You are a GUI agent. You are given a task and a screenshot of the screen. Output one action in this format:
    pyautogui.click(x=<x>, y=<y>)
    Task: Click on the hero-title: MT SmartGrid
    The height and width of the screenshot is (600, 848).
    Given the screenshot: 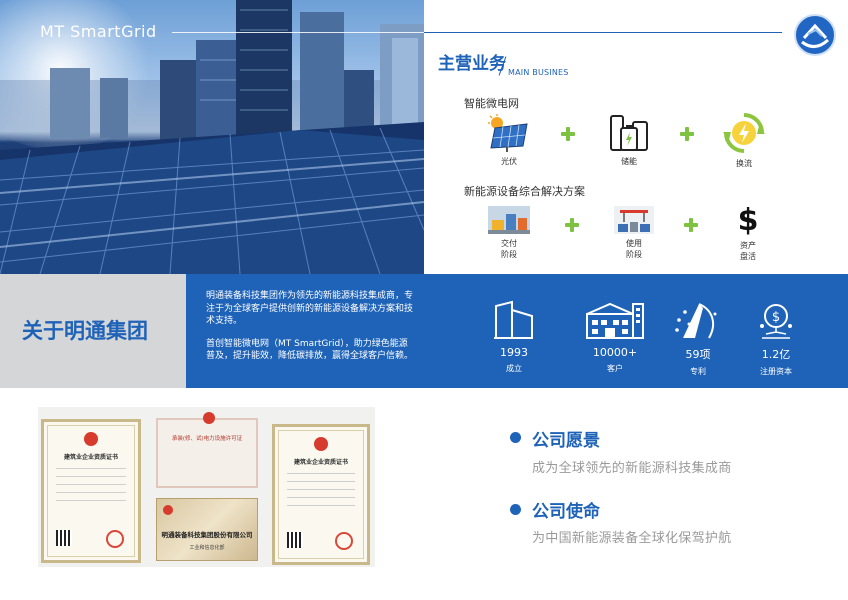 What is the action you would take?
    pyautogui.click(x=98, y=31)
    